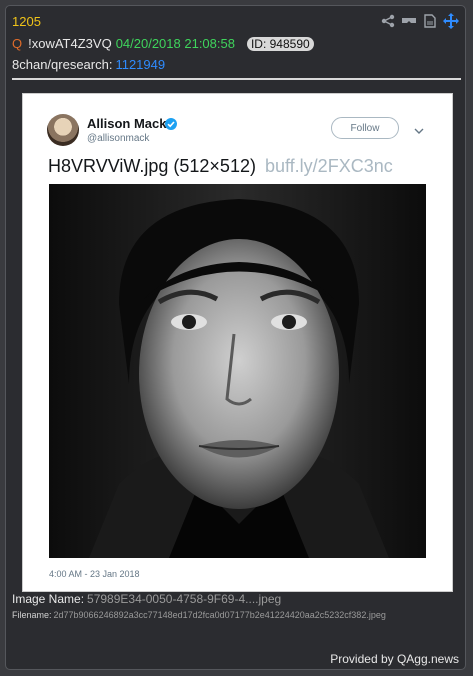 This screenshot has width=473, height=676. What do you see at coordinates (63, 130) in the screenshot?
I see `avatar` at bounding box center [63, 130].